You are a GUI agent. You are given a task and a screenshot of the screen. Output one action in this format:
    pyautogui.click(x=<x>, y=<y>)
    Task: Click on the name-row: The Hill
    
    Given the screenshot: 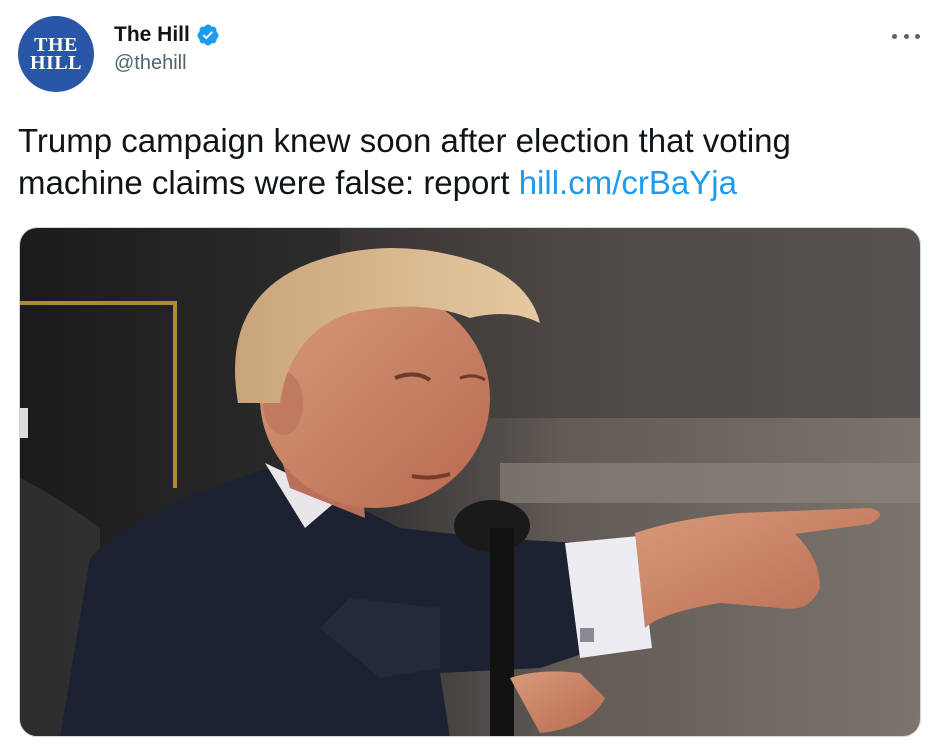 What is the action you would take?
    pyautogui.click(x=167, y=35)
    